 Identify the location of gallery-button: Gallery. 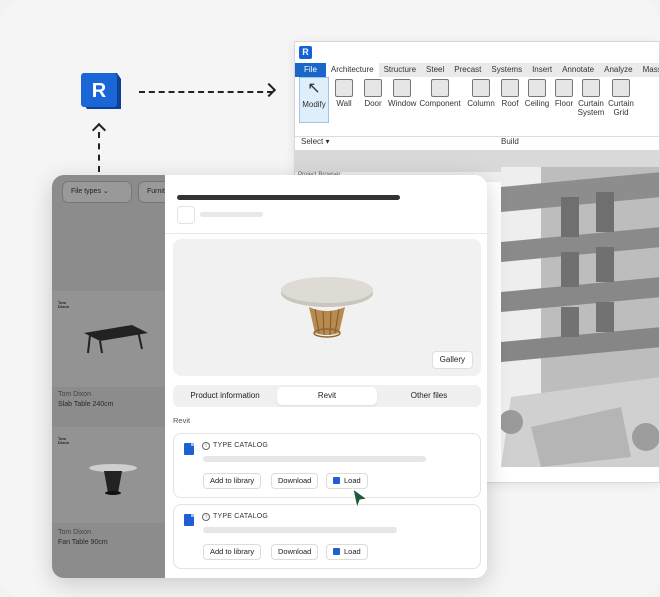
(452, 360).